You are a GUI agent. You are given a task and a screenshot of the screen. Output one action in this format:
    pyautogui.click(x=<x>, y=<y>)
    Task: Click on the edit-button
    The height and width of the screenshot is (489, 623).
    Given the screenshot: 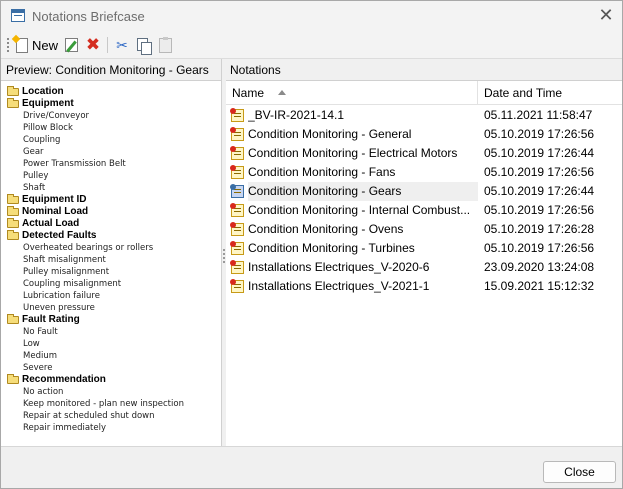 What is the action you would take?
    pyautogui.click(x=71, y=45)
    